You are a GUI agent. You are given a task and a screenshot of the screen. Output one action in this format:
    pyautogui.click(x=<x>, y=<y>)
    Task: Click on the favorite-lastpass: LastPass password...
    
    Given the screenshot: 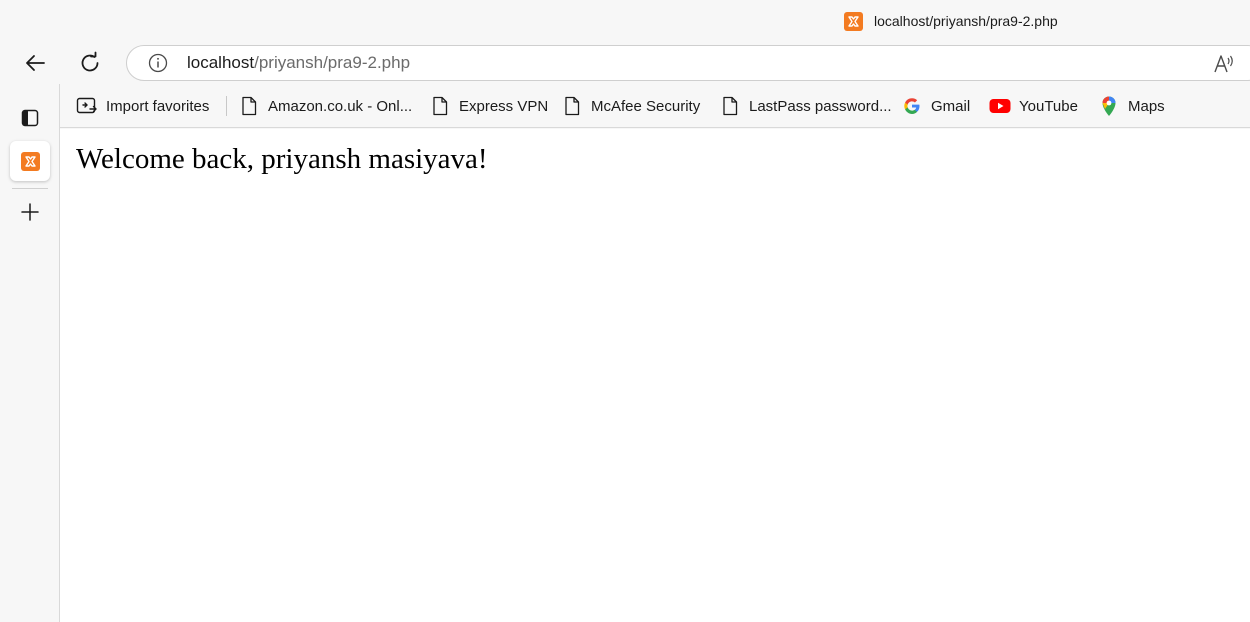 What is the action you would take?
    pyautogui.click(x=805, y=106)
    